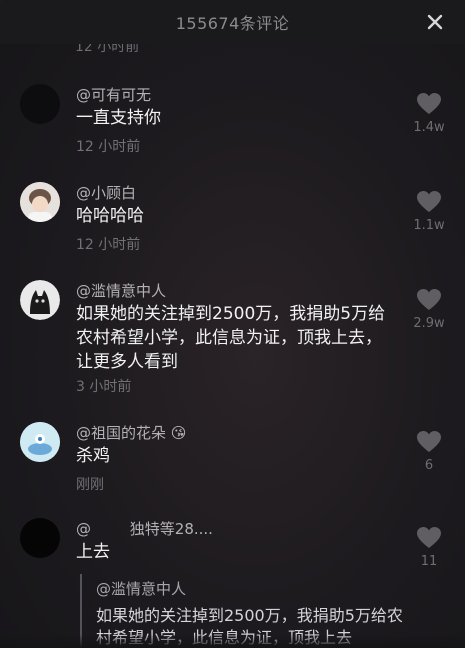 The width and height of the screenshot is (465, 648). I want to click on like-button: 6, so click(429, 451).